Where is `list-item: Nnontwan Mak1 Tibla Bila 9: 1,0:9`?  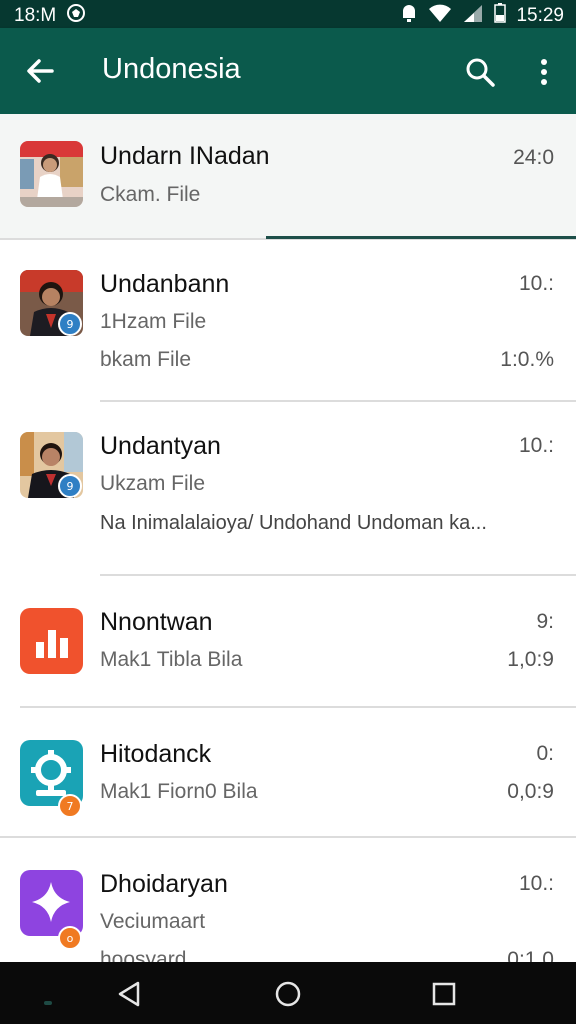 list-item: Nnontwan Mak1 Tibla Bila 9: 1,0:9 is located at coordinates (288, 643).